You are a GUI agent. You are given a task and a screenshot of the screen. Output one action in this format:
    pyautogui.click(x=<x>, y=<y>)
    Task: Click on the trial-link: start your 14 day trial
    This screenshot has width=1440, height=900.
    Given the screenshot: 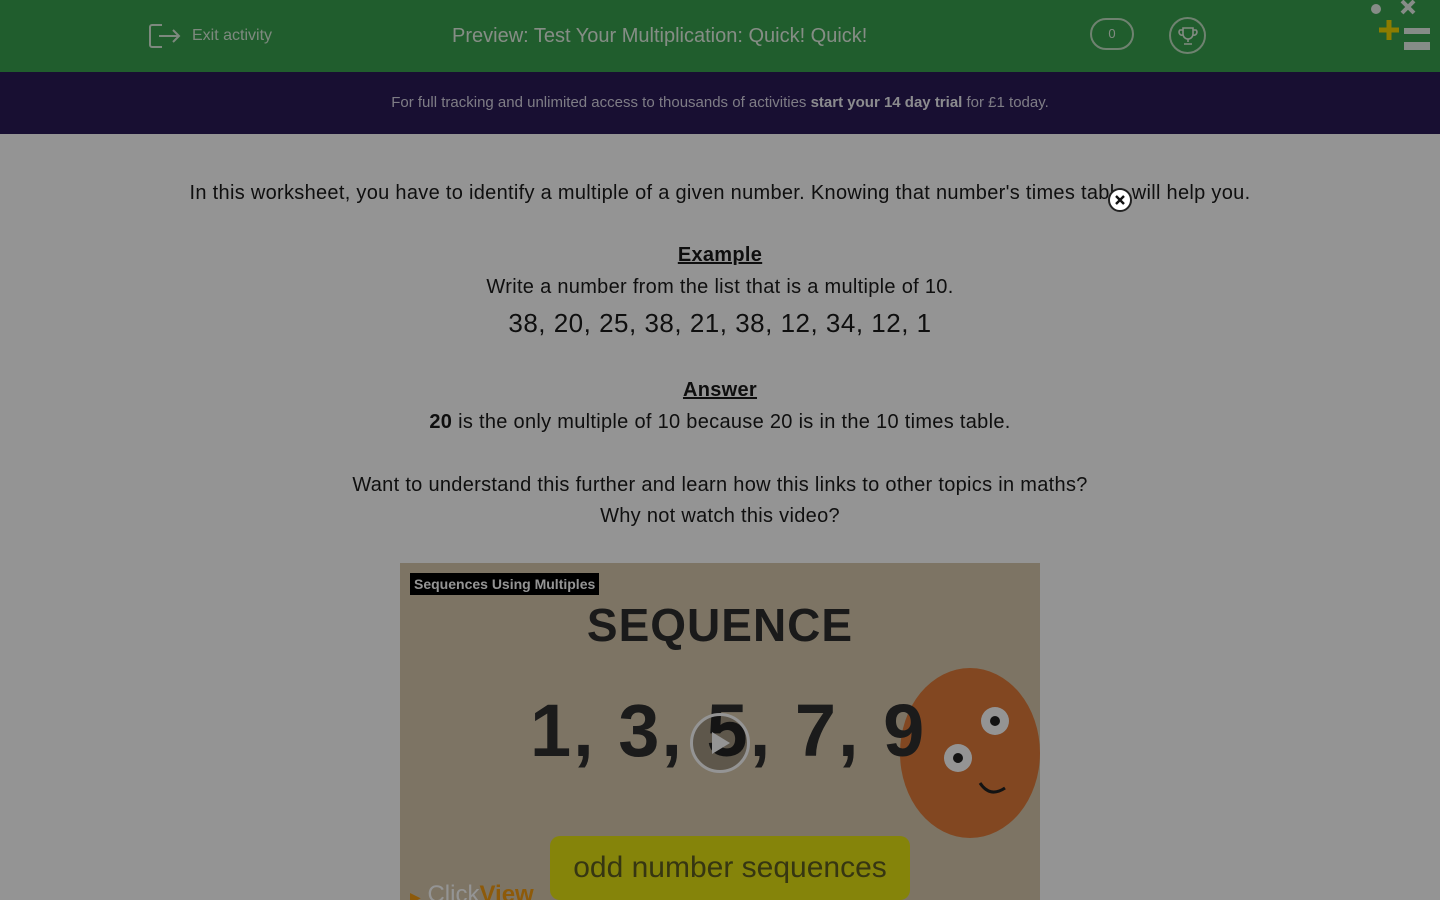 What is the action you would take?
    pyautogui.click(x=887, y=102)
    